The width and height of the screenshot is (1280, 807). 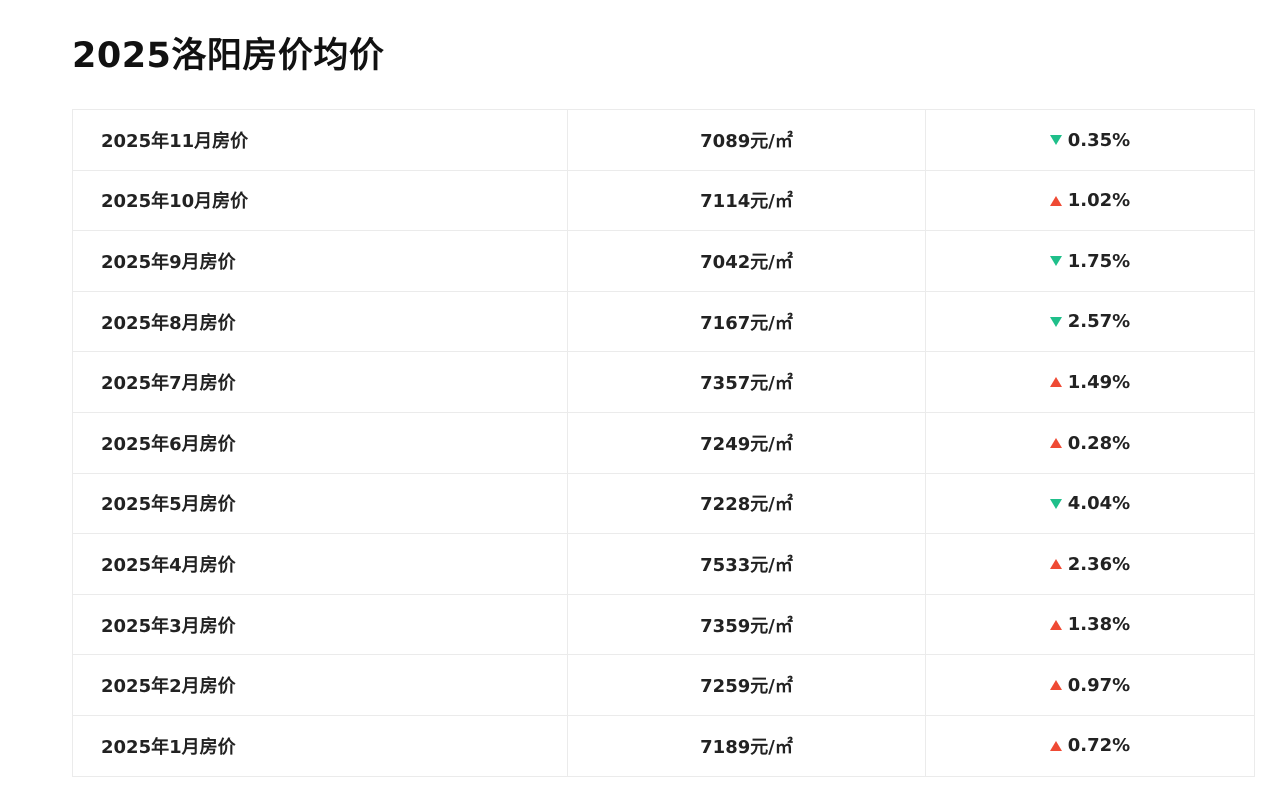 I want to click on change-indicator: 1.75%, so click(x=1090, y=261).